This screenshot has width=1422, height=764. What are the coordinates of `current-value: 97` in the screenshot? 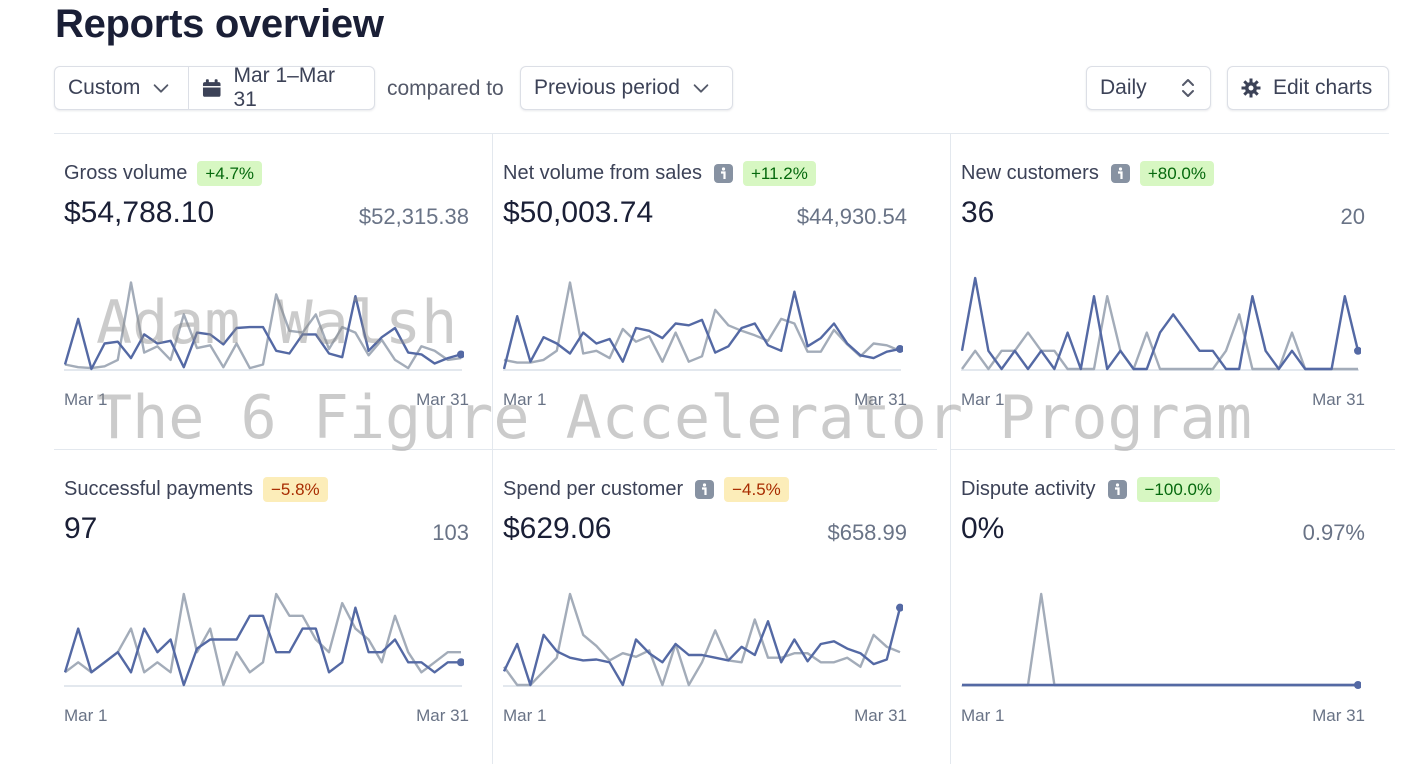 It's located at (81, 528).